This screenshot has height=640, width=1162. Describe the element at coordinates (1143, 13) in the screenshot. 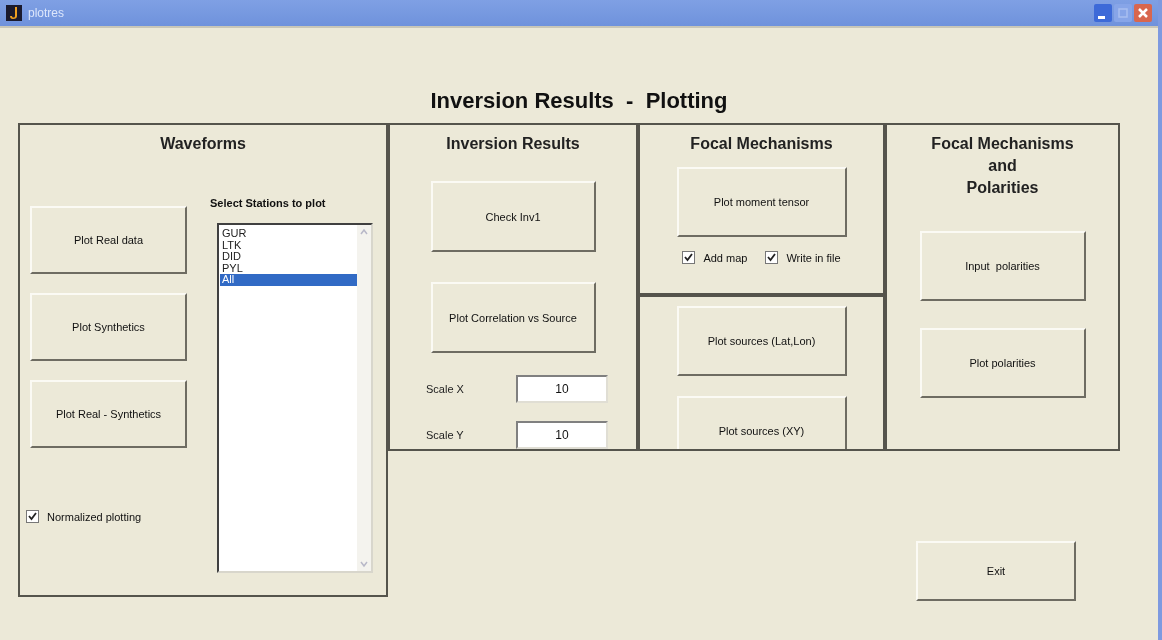

I see `close-button` at that location.